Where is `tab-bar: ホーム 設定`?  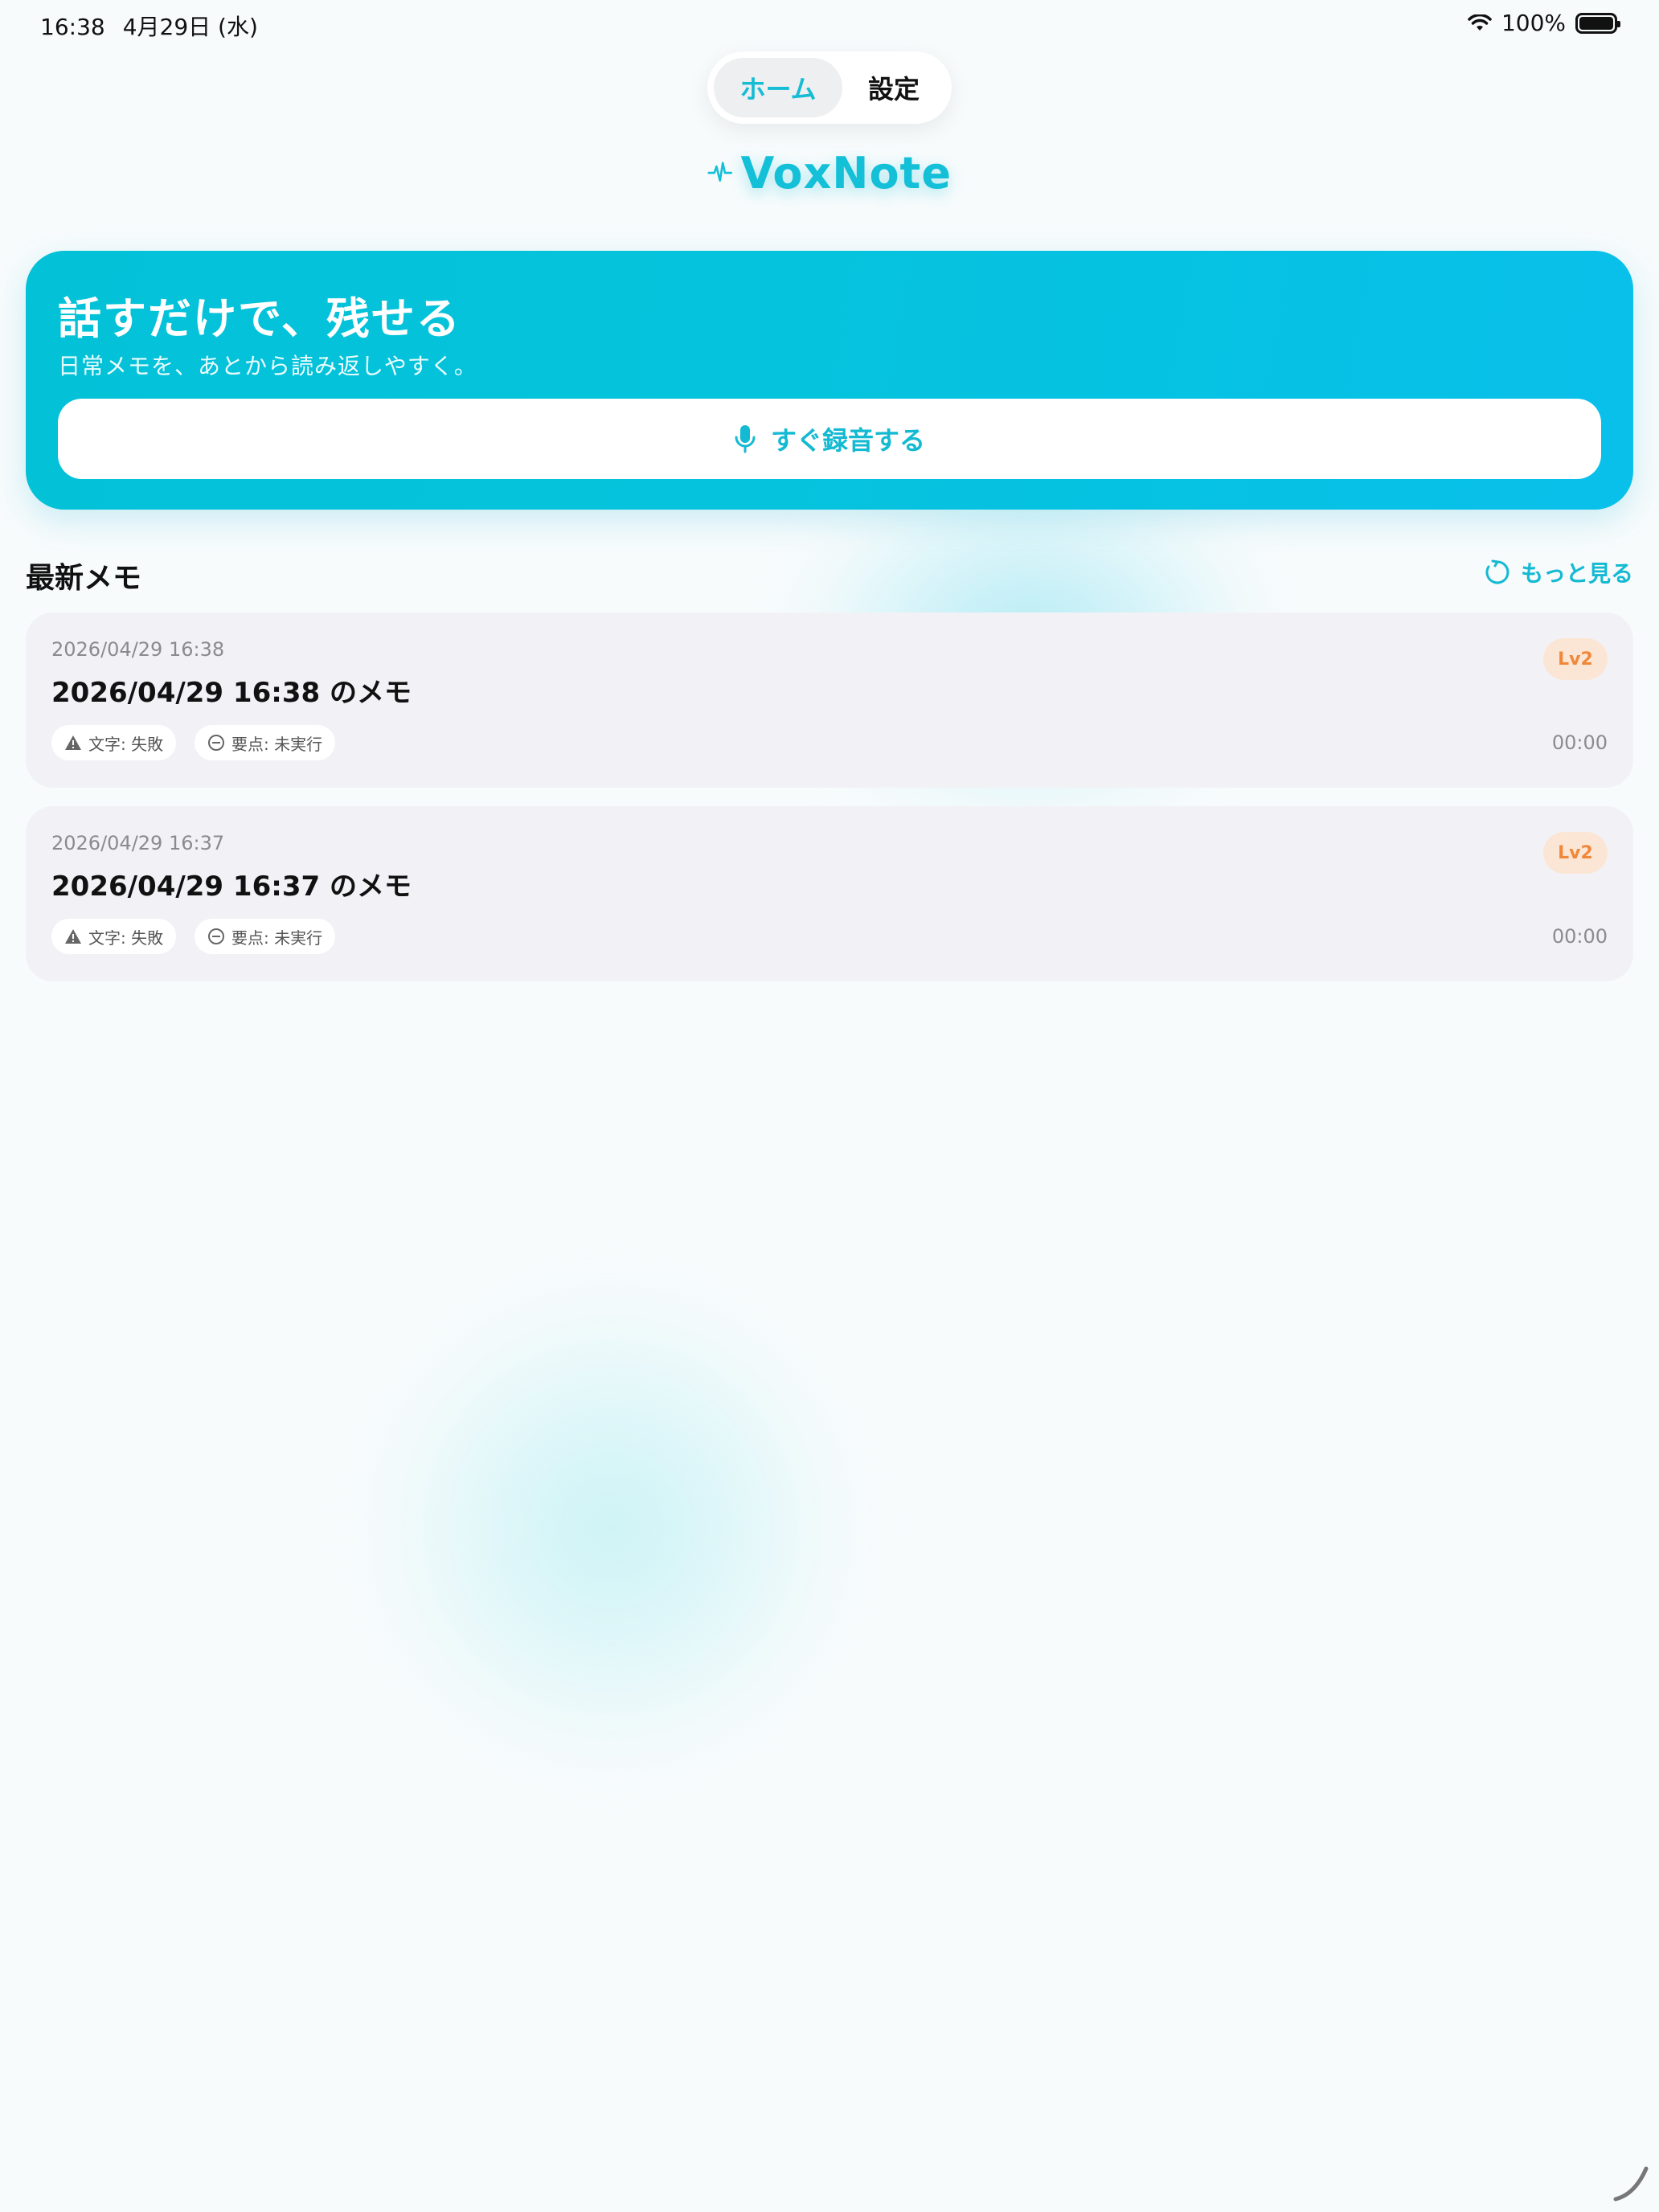
tab-bar: ホーム 設定 is located at coordinates (829, 87).